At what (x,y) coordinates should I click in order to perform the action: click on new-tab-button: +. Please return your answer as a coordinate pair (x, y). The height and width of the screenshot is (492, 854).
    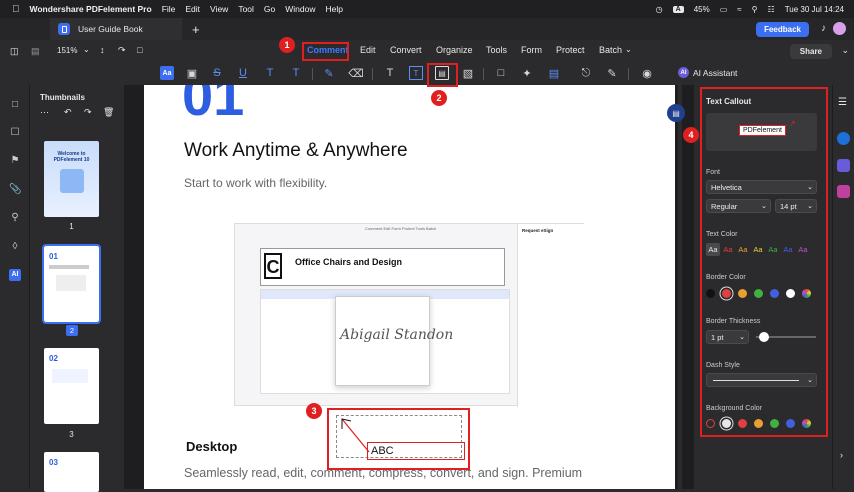
    Looking at the image, I should click on (196, 29).